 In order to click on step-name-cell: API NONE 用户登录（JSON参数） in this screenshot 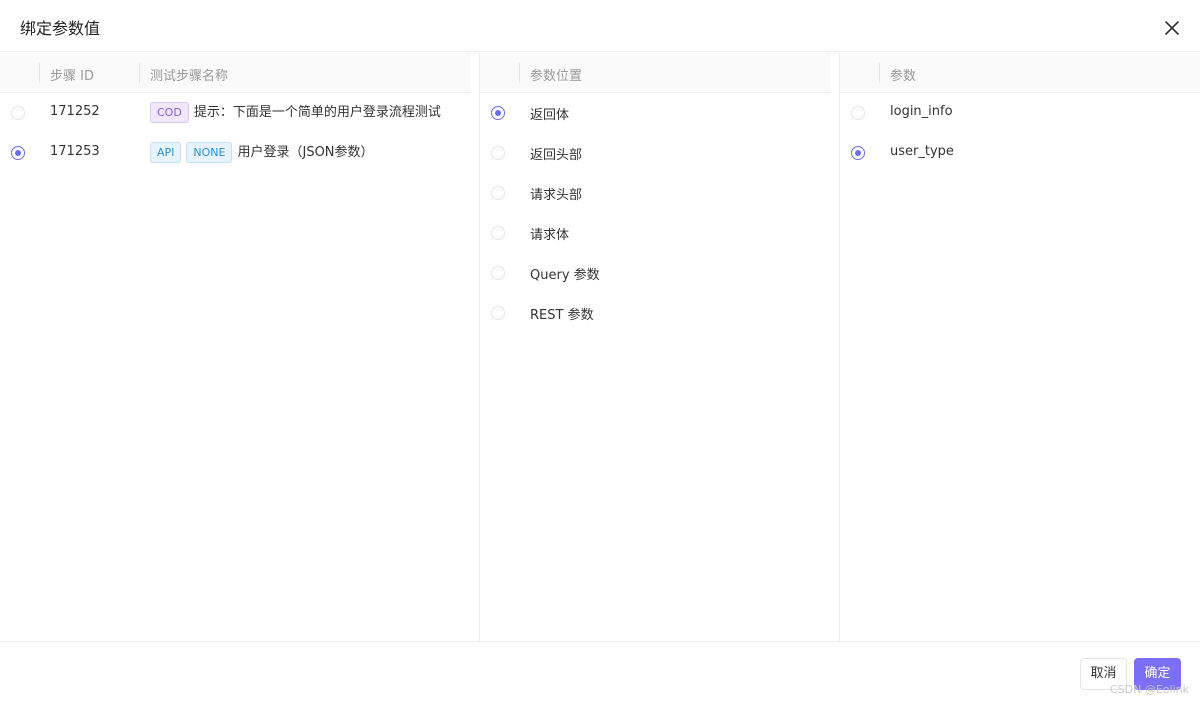, I will do `click(262, 152)`.